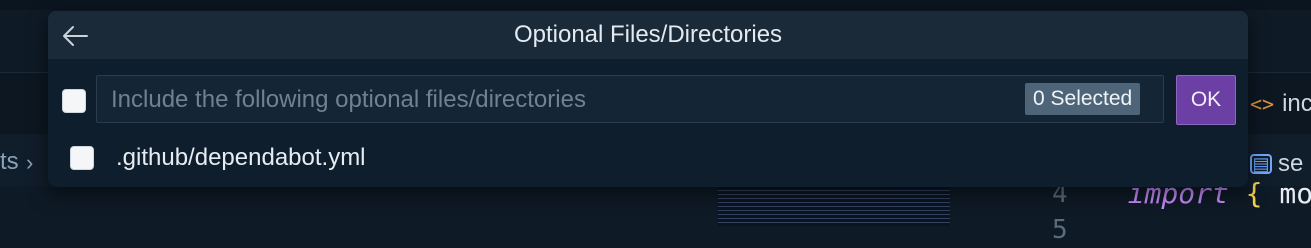  Describe the element at coordinates (1291, 163) in the screenshot. I see `breadcrumb-symbol-label: se` at that location.